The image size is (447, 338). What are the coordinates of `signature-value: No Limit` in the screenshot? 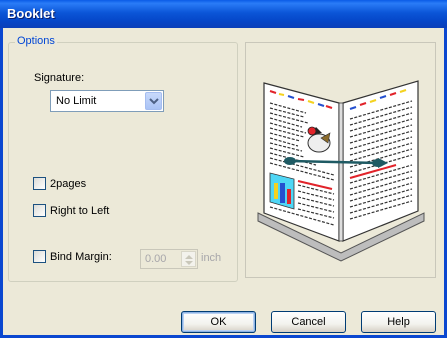 It's located at (76, 101).